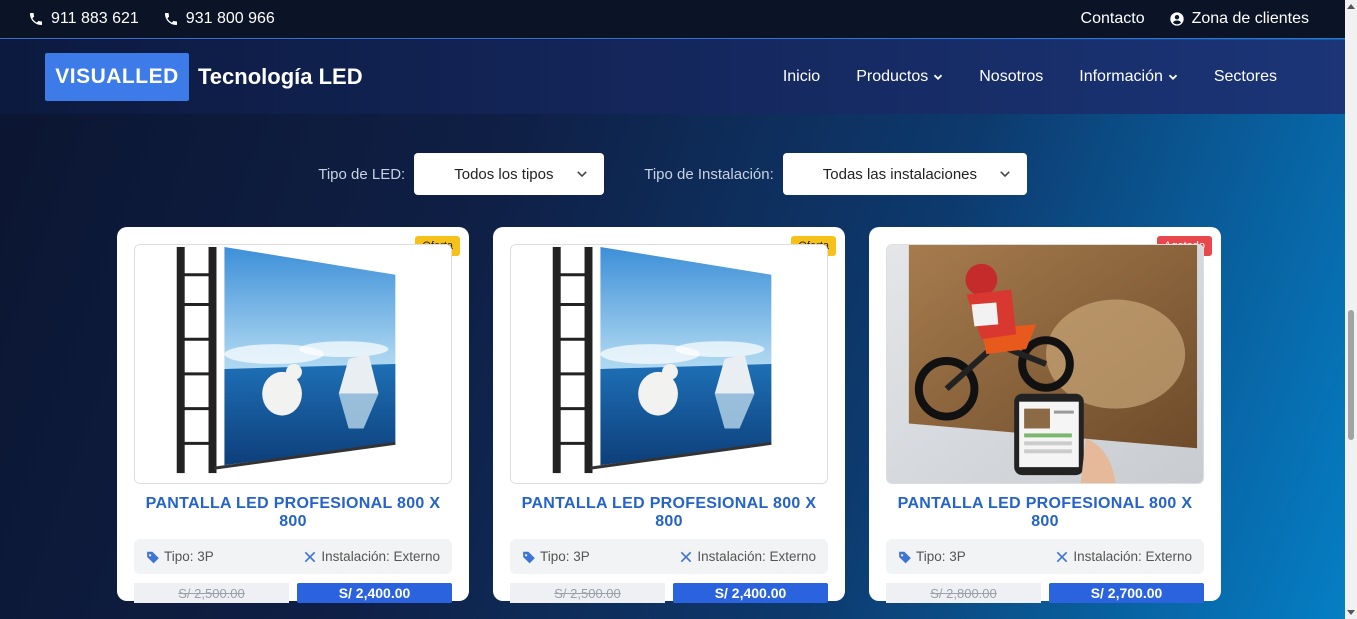  Describe the element at coordinates (95, 18) in the screenshot. I see `phone-number: 911 883 621` at that location.